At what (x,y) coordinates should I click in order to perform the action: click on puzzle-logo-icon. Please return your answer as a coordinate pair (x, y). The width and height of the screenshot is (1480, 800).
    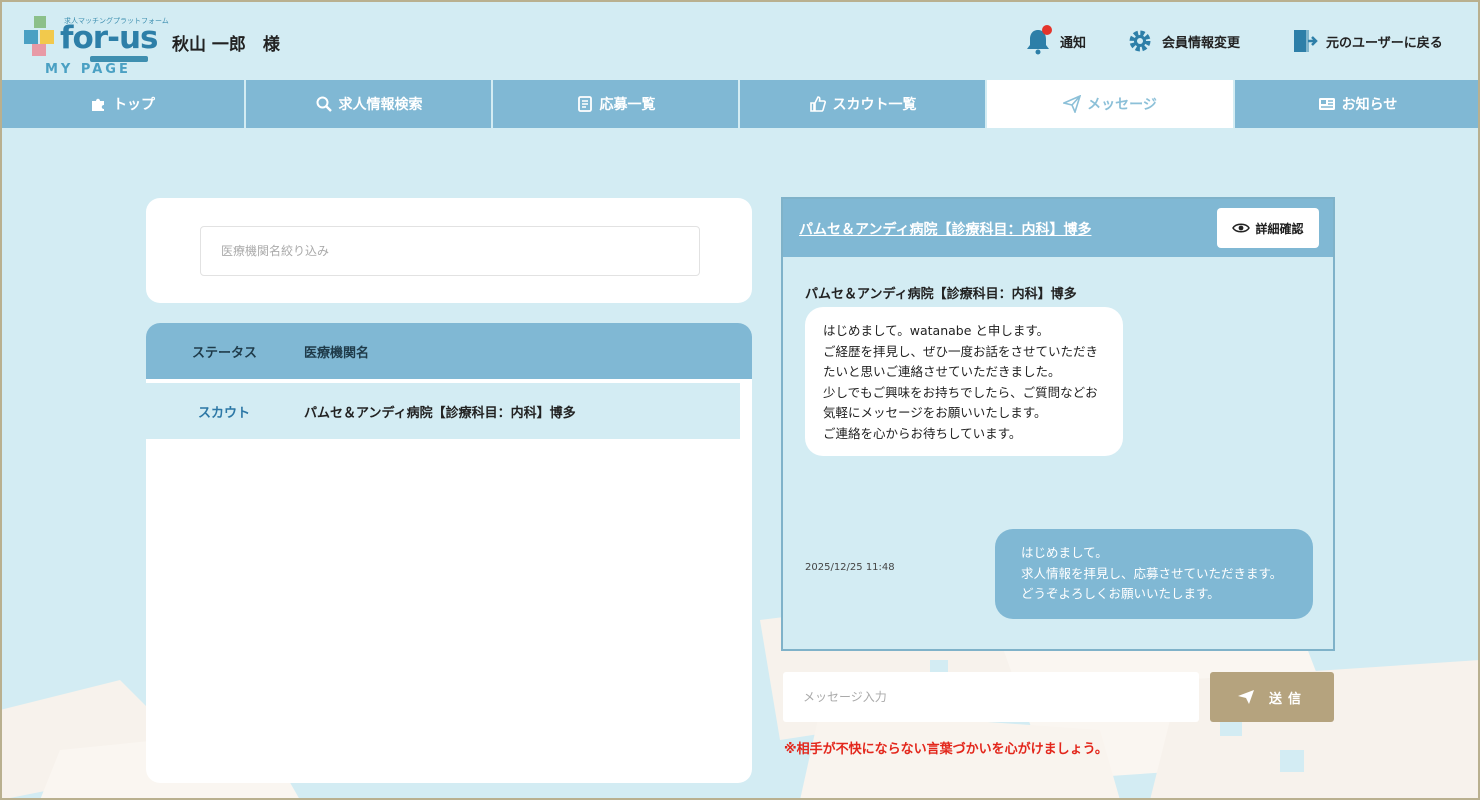
    Looking at the image, I should click on (39, 36).